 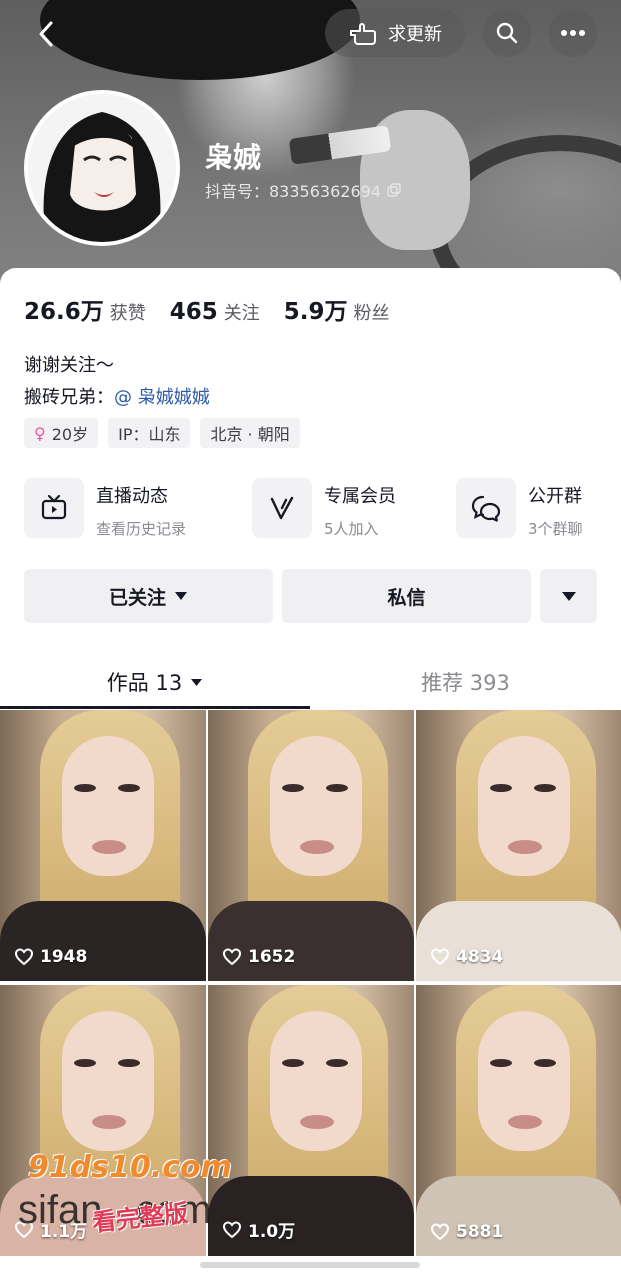 I want to click on feature-membership-sub: 5人加入, so click(x=351, y=529).